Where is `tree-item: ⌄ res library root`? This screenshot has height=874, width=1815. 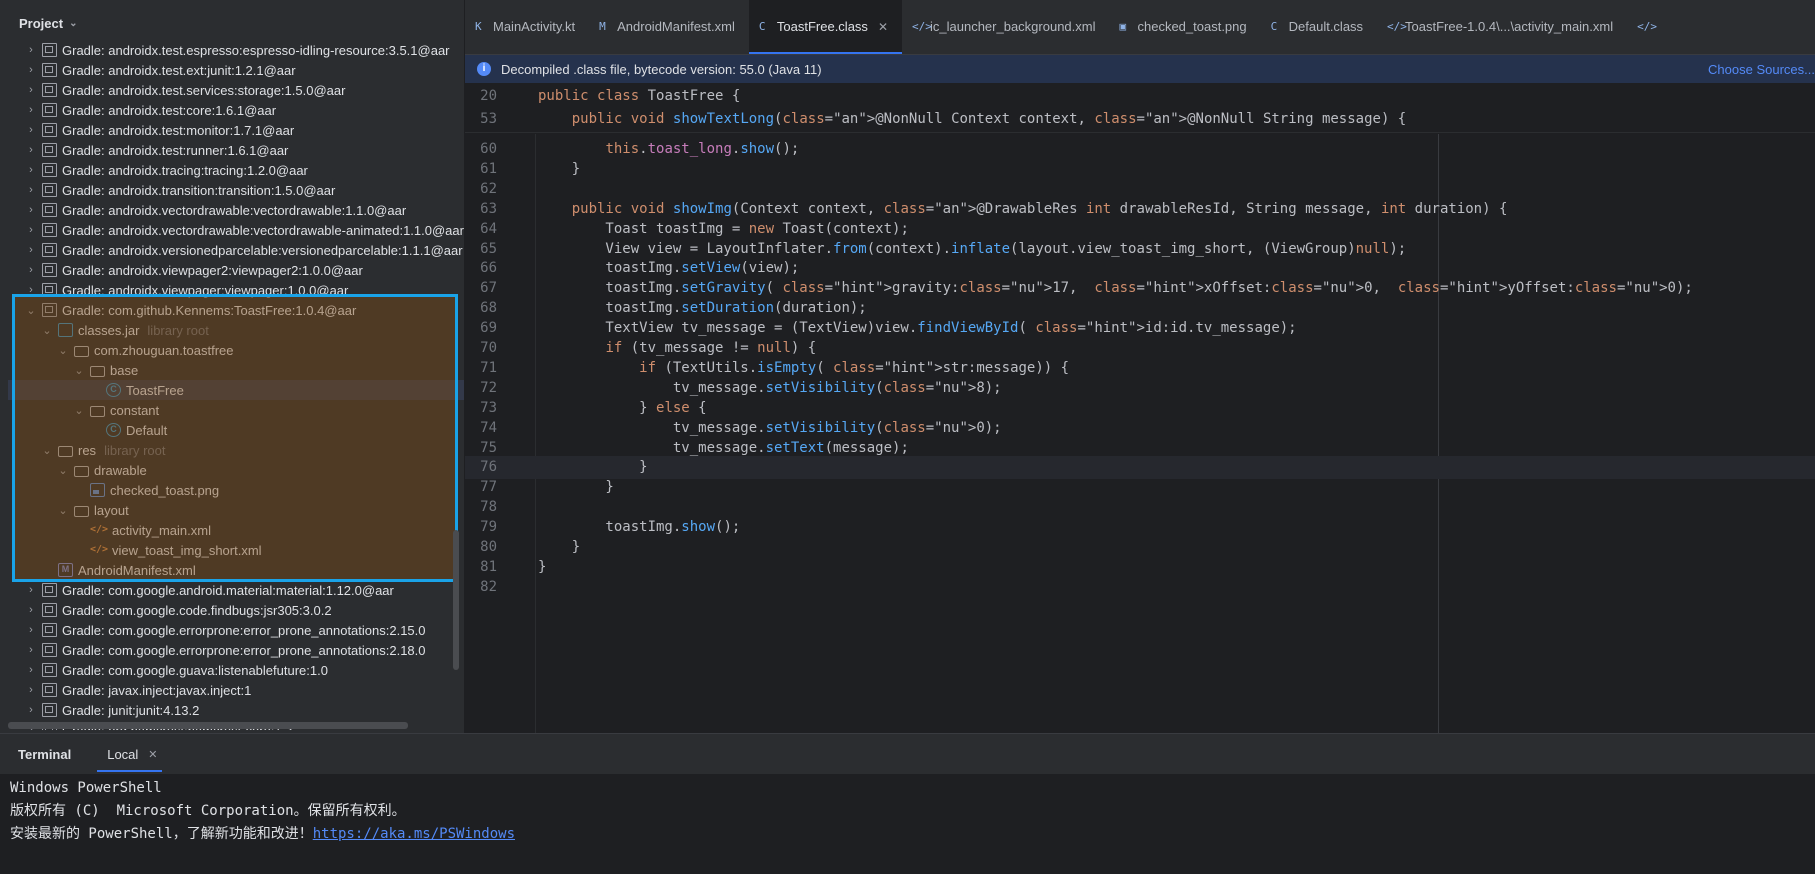
tree-item: ⌄ res library root is located at coordinates (236, 450).